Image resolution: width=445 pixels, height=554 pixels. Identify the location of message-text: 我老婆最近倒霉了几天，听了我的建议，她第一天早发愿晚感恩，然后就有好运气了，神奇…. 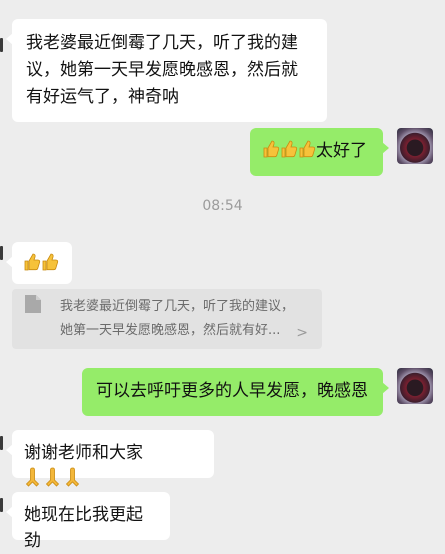
(162, 70).